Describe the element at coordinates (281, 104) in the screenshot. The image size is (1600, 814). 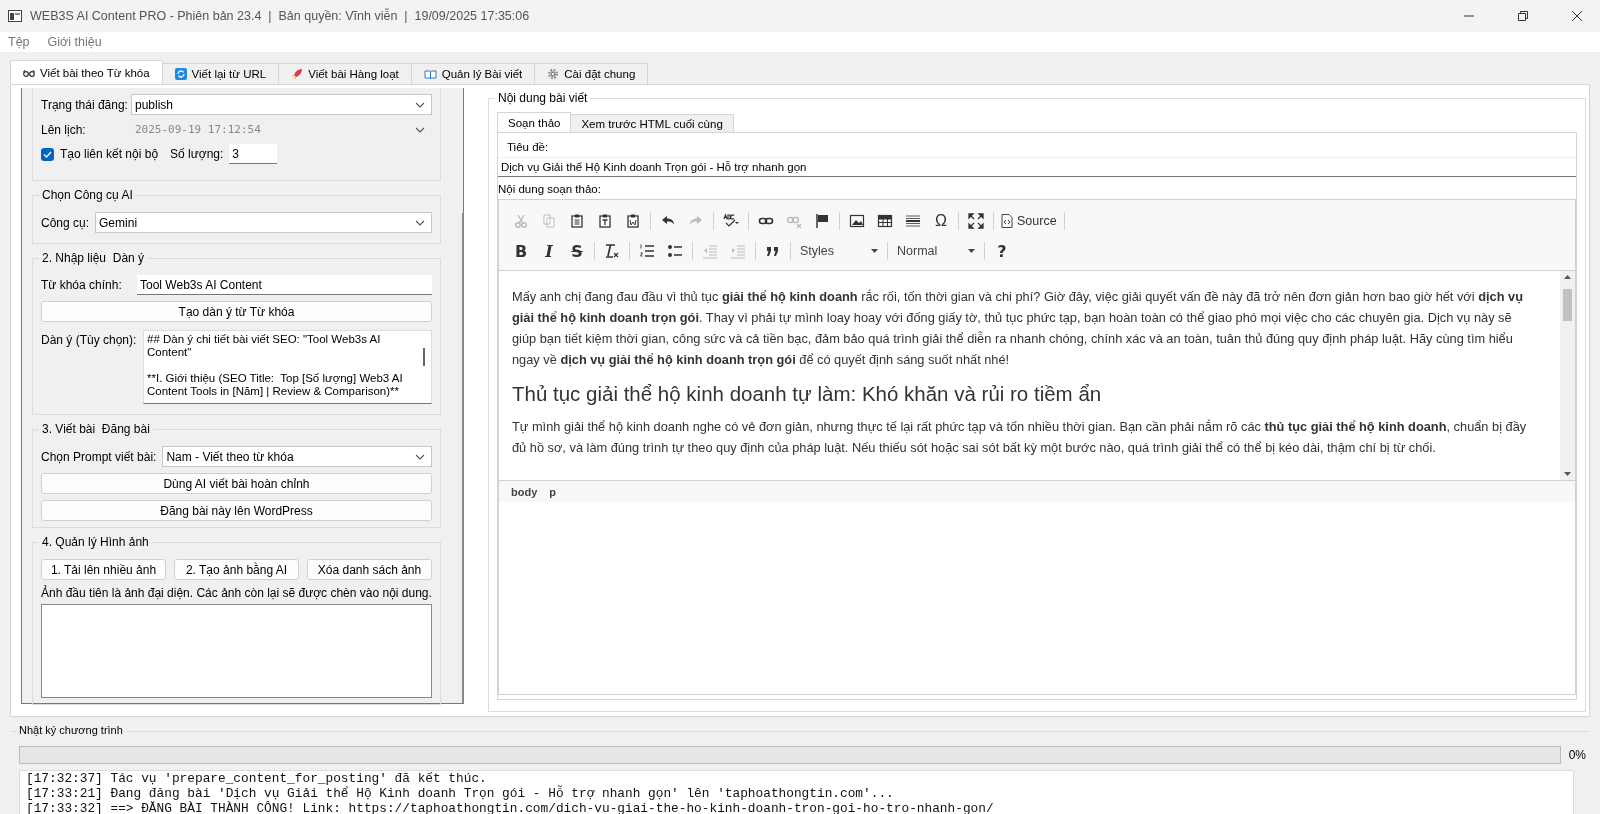
I see `status-dropdown: publish` at that location.